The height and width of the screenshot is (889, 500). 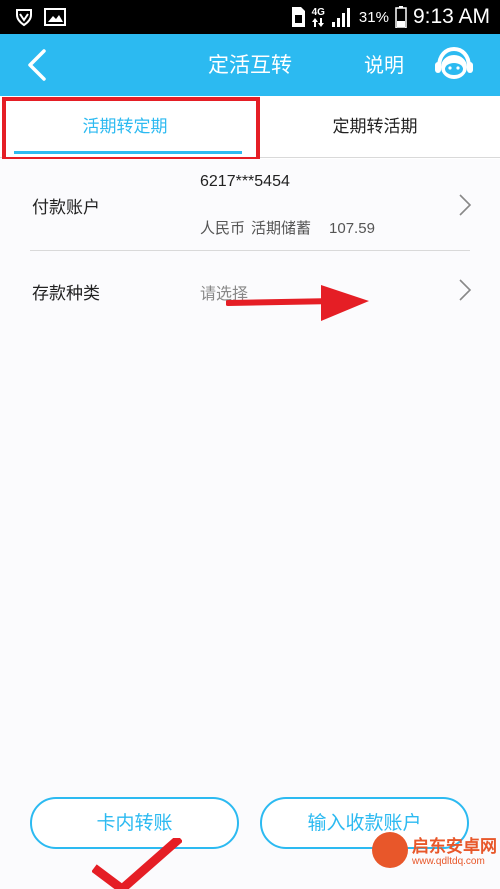 I want to click on tab-bar: 活期转定期 定期转活期, so click(x=250, y=127).